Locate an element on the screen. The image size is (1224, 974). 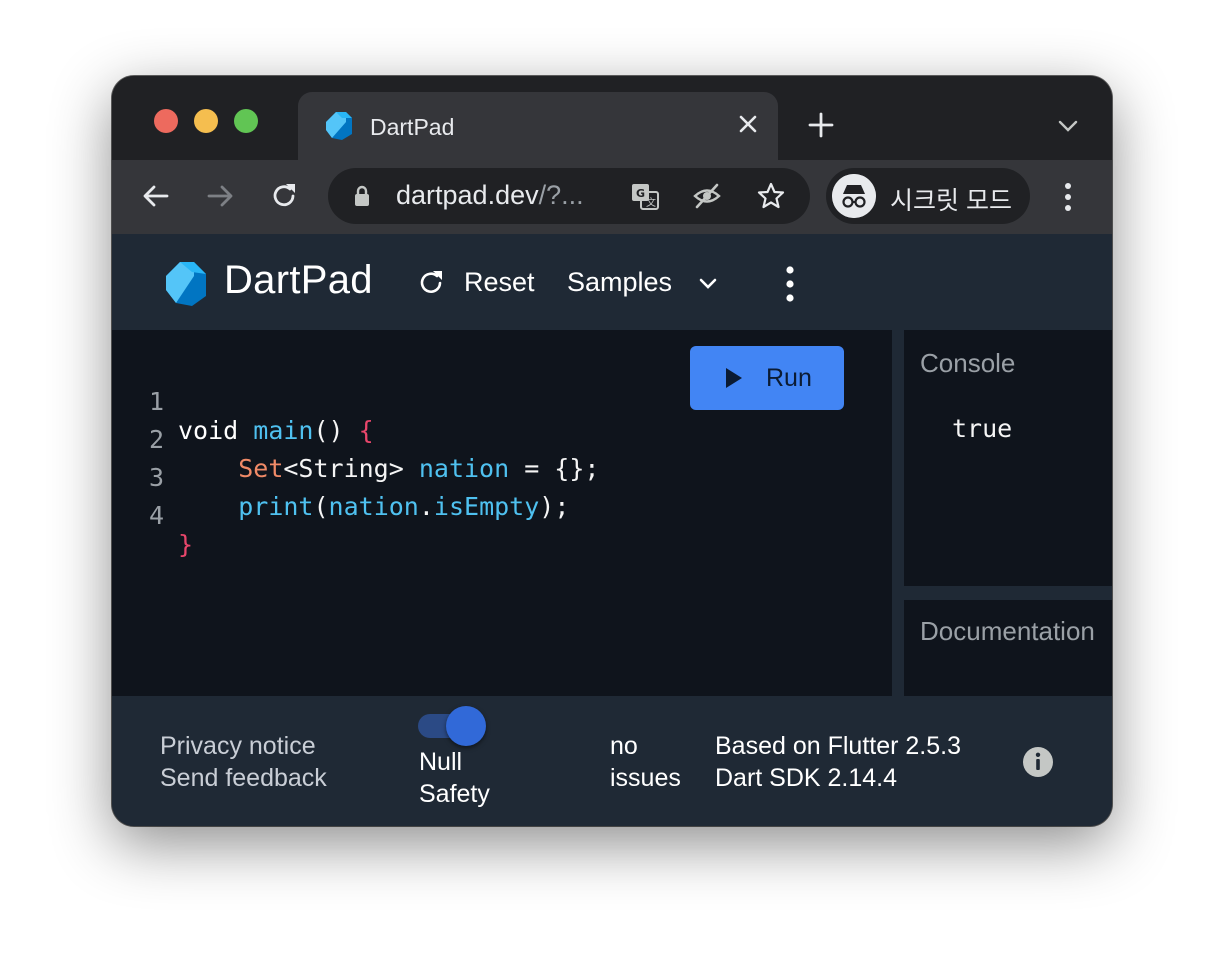
null-safety-label: Safety is located at coordinates (454, 794).